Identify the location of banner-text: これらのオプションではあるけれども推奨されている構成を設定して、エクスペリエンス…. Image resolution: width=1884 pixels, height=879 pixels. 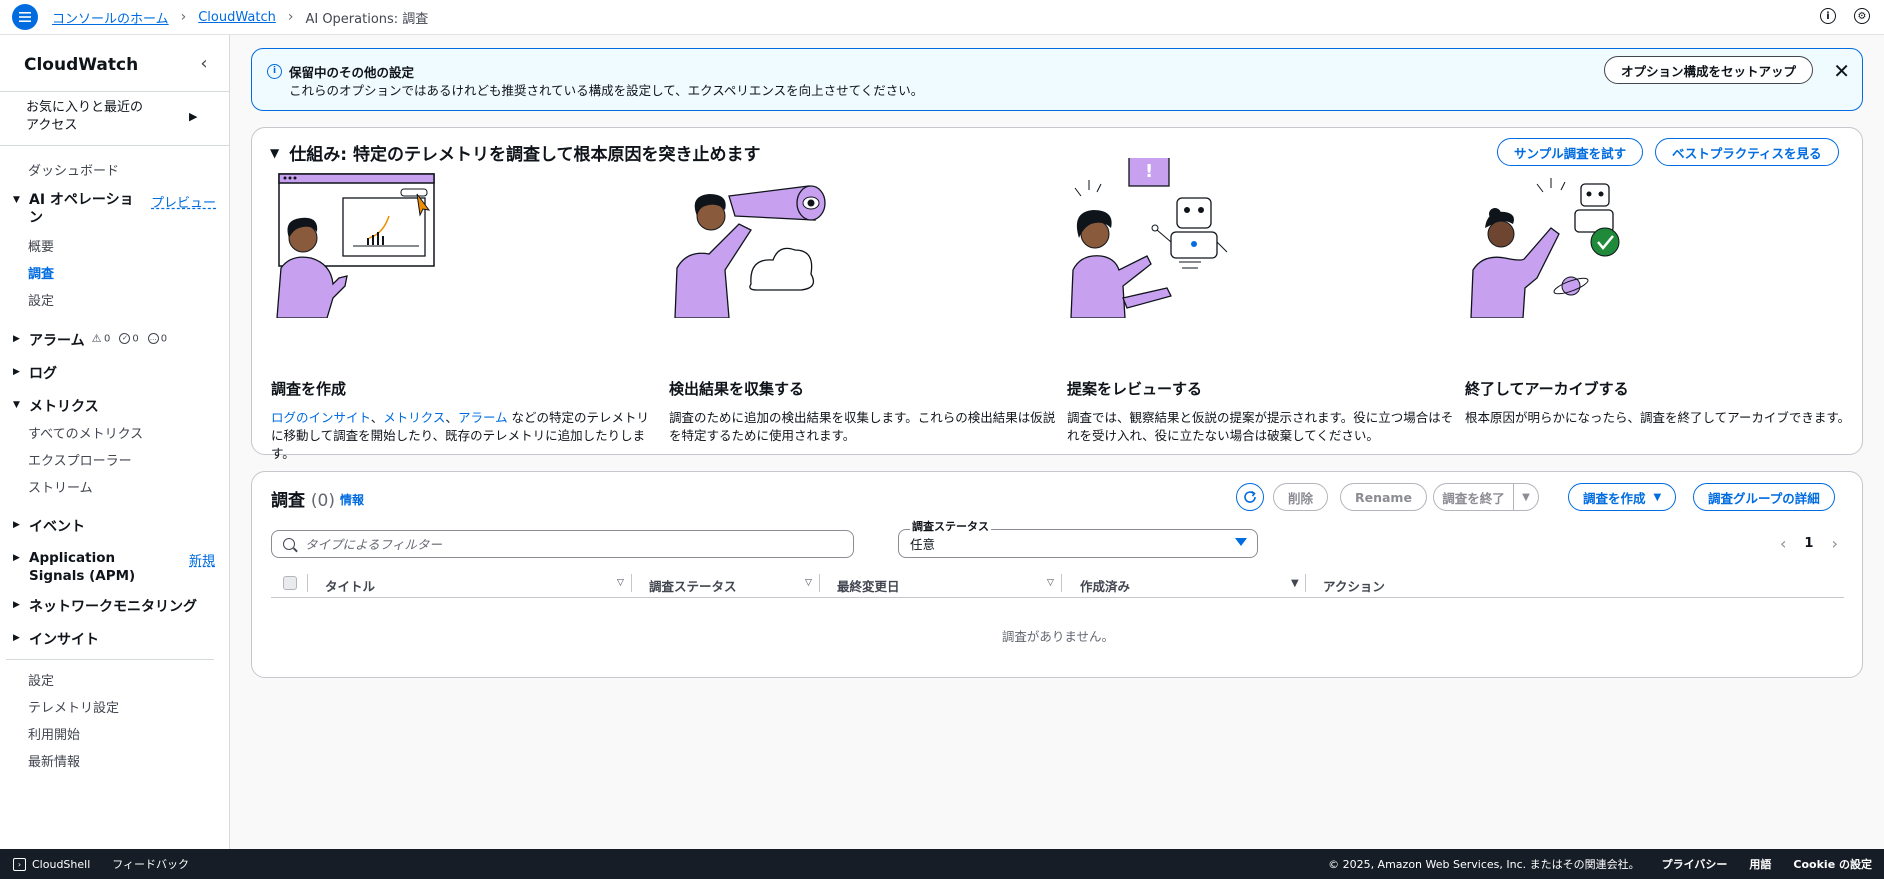
(606, 90).